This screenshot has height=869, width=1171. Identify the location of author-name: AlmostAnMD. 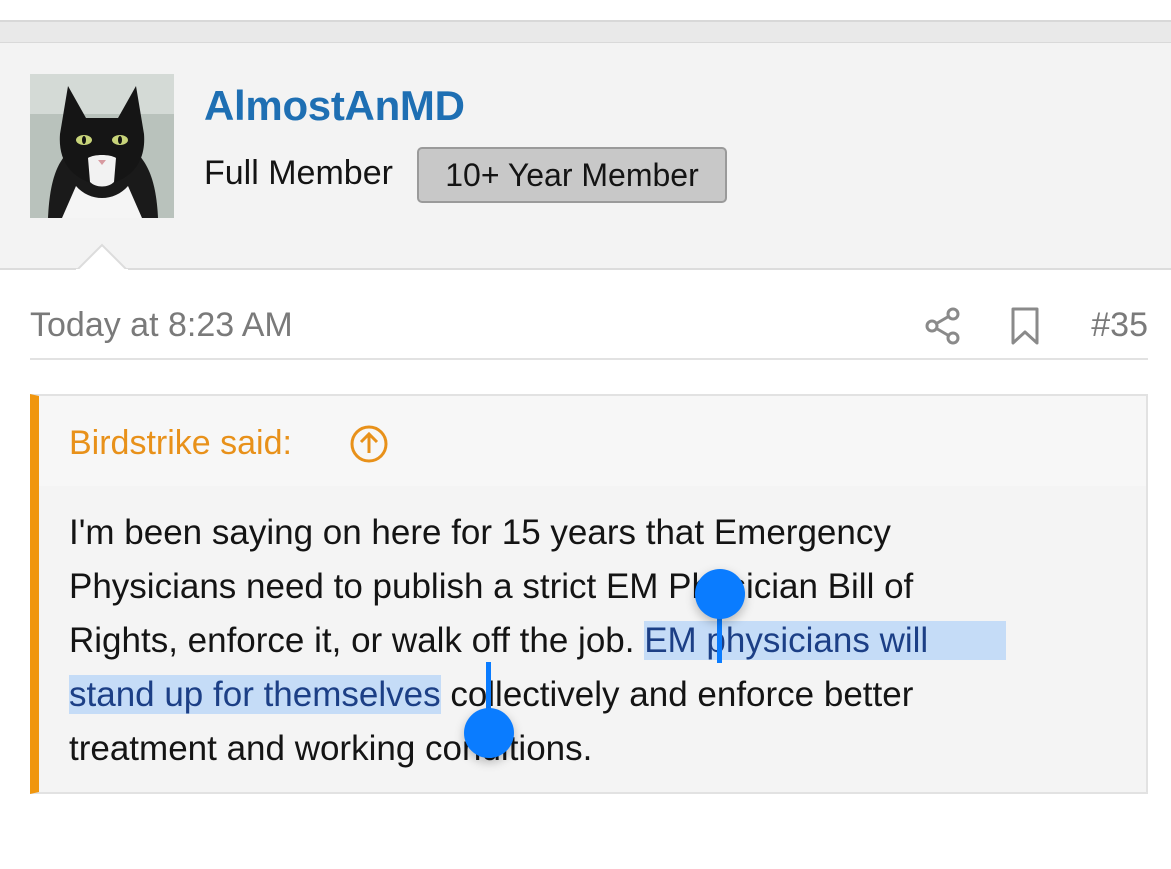
(334, 106).